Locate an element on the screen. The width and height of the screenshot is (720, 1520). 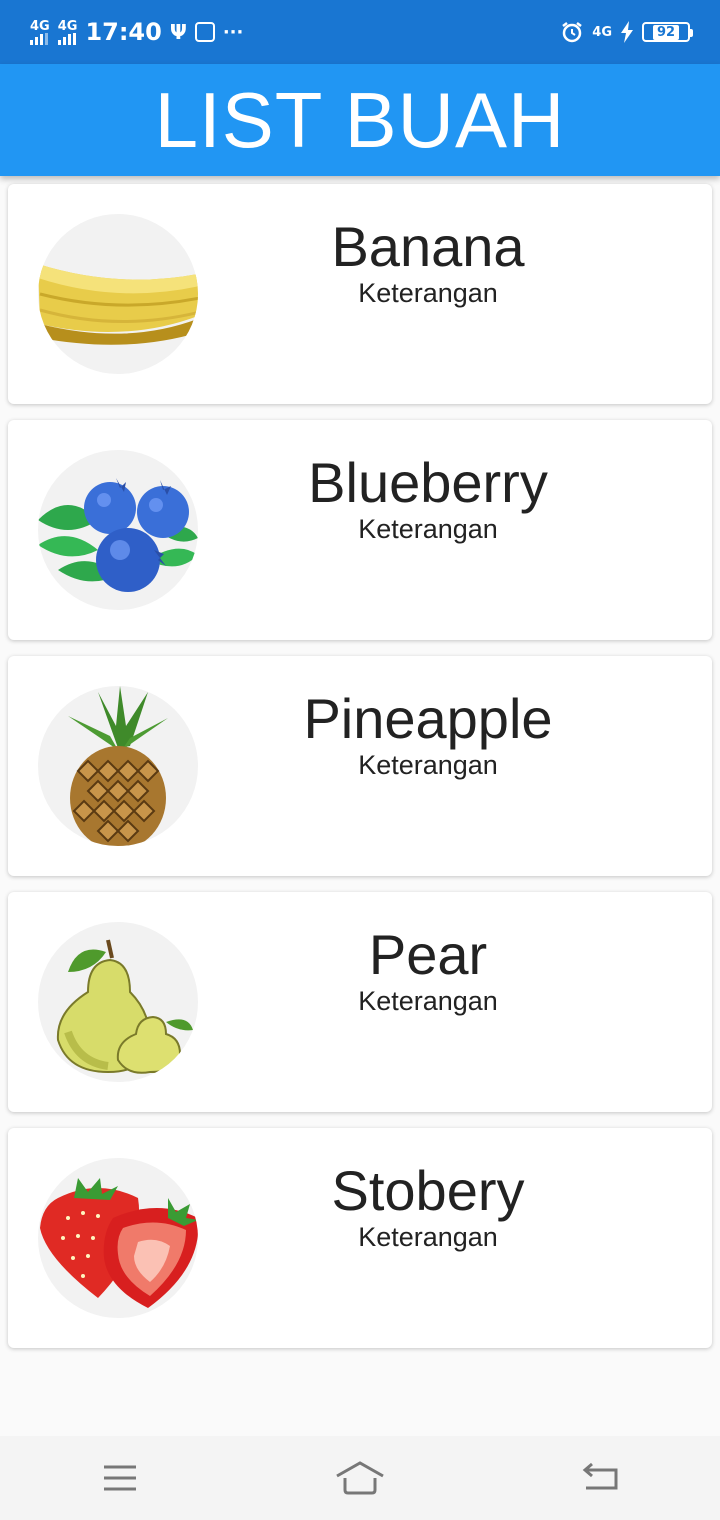
clock: 17:40 is located at coordinates (123, 32).